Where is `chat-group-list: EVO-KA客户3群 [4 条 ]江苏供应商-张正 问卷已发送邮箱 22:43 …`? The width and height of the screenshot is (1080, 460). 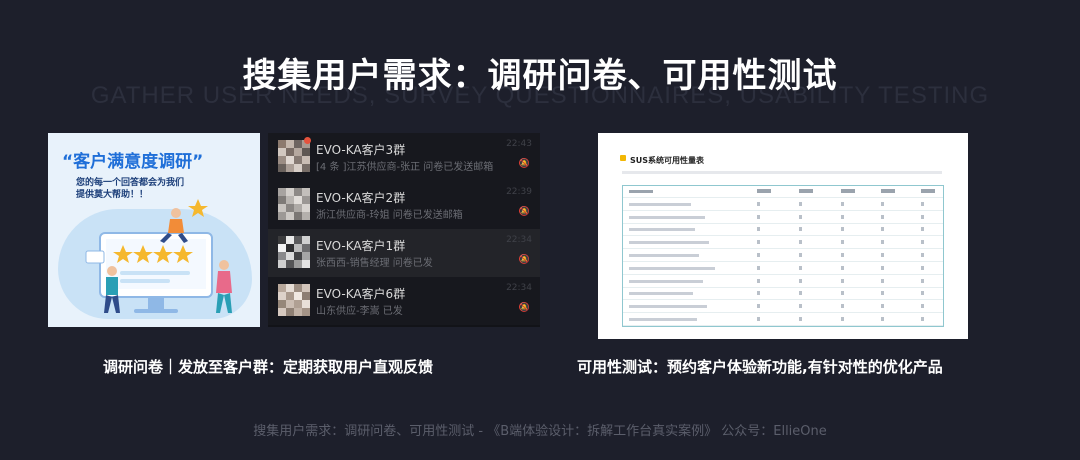
chat-group-list: EVO-KA客户3群 [4 条 ]江苏供应商-张正 问卷已发送邮箱 22:43 … is located at coordinates (404, 230).